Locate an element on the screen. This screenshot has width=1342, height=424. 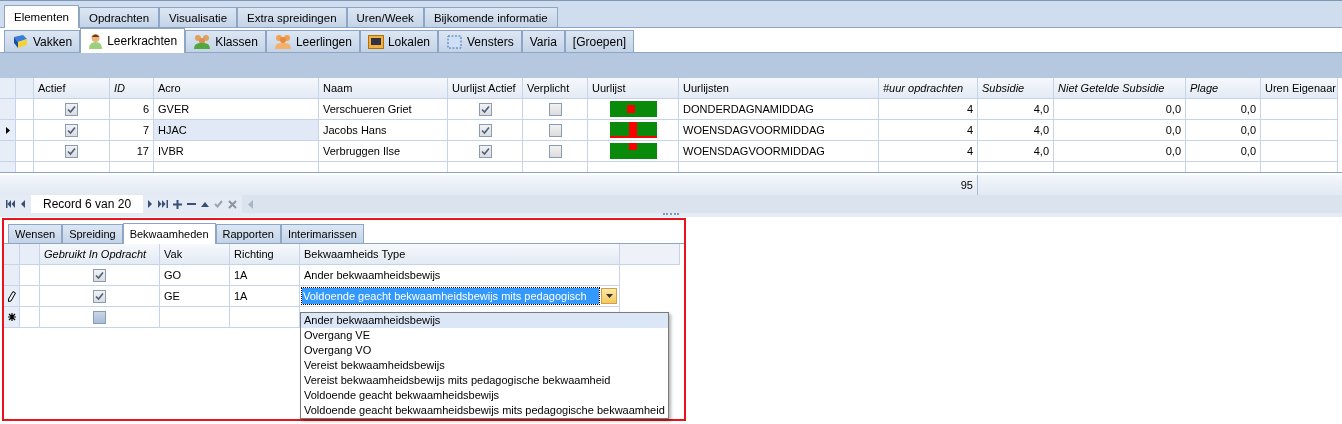
dropdown-option: Overgang VE is located at coordinates (484, 335).